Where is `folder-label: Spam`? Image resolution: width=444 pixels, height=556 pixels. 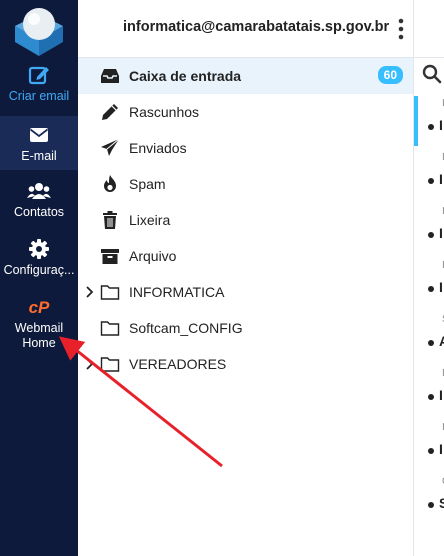
folder-label: Spam is located at coordinates (147, 184).